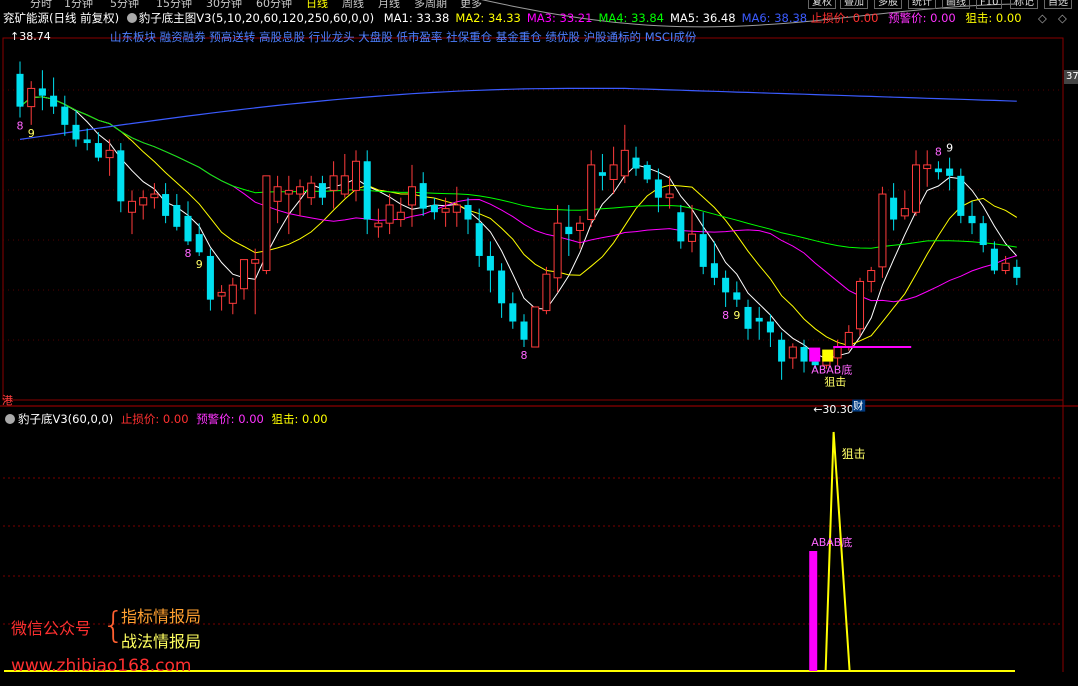  I want to click on period-tab-3: 15分钟, so click(174, 4).